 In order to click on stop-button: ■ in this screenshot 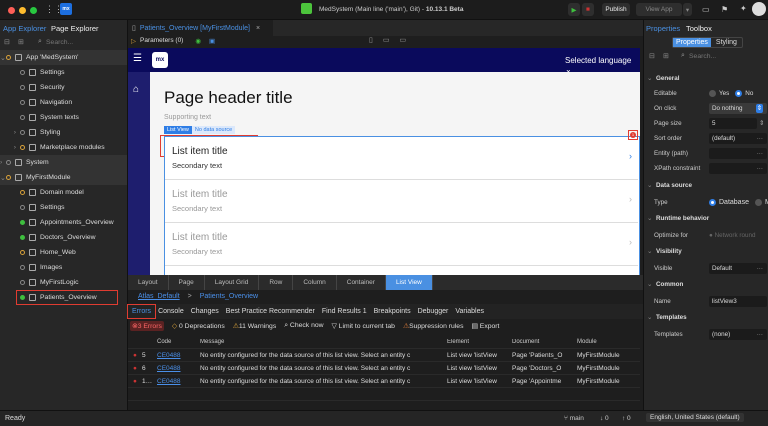, I will do `click(588, 9)`.